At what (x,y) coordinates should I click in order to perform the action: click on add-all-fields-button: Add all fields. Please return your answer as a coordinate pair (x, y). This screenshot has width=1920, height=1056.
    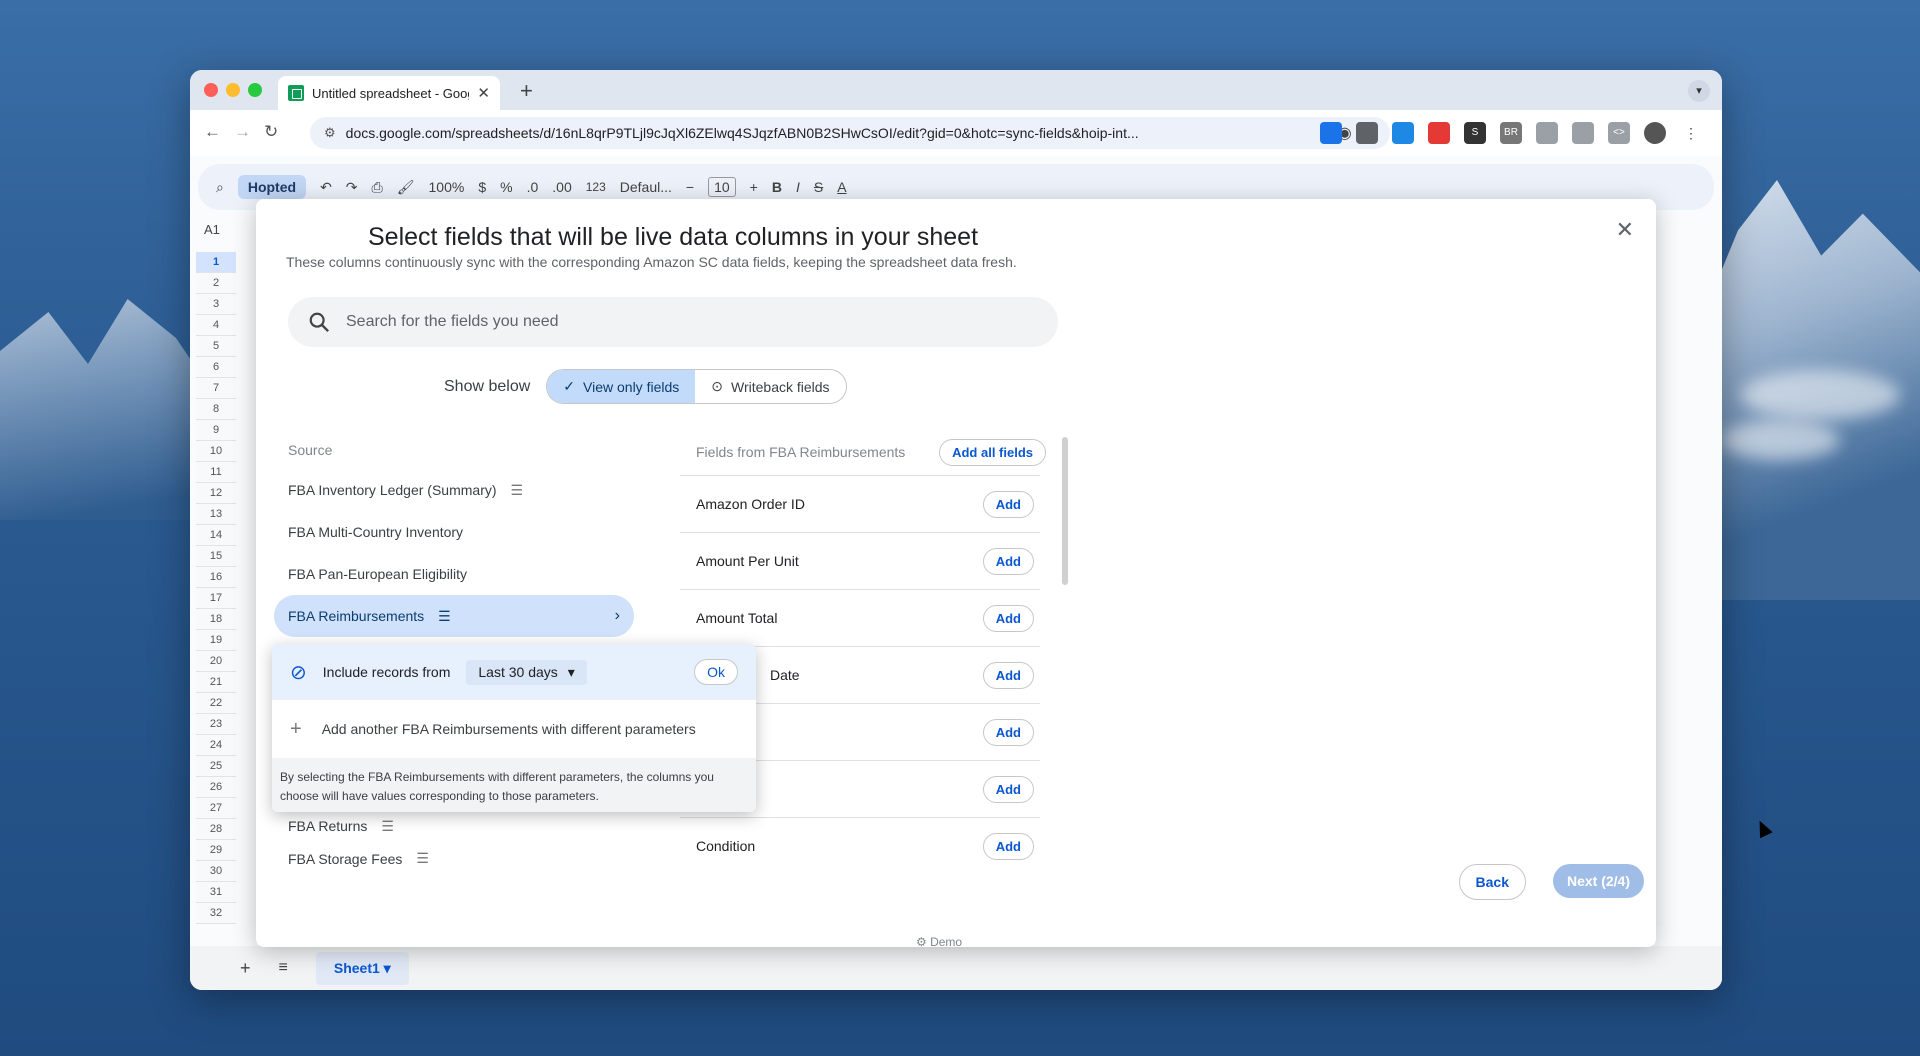
    Looking at the image, I should click on (992, 452).